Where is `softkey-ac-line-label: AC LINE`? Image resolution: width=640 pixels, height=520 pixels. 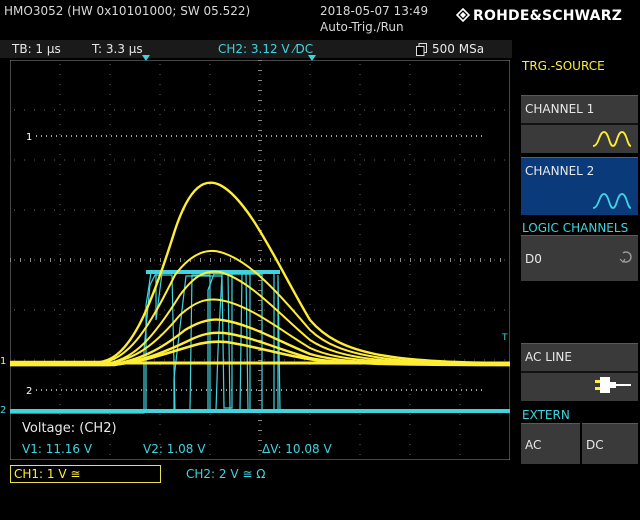
softkey-ac-line-label: AC LINE is located at coordinates (548, 357).